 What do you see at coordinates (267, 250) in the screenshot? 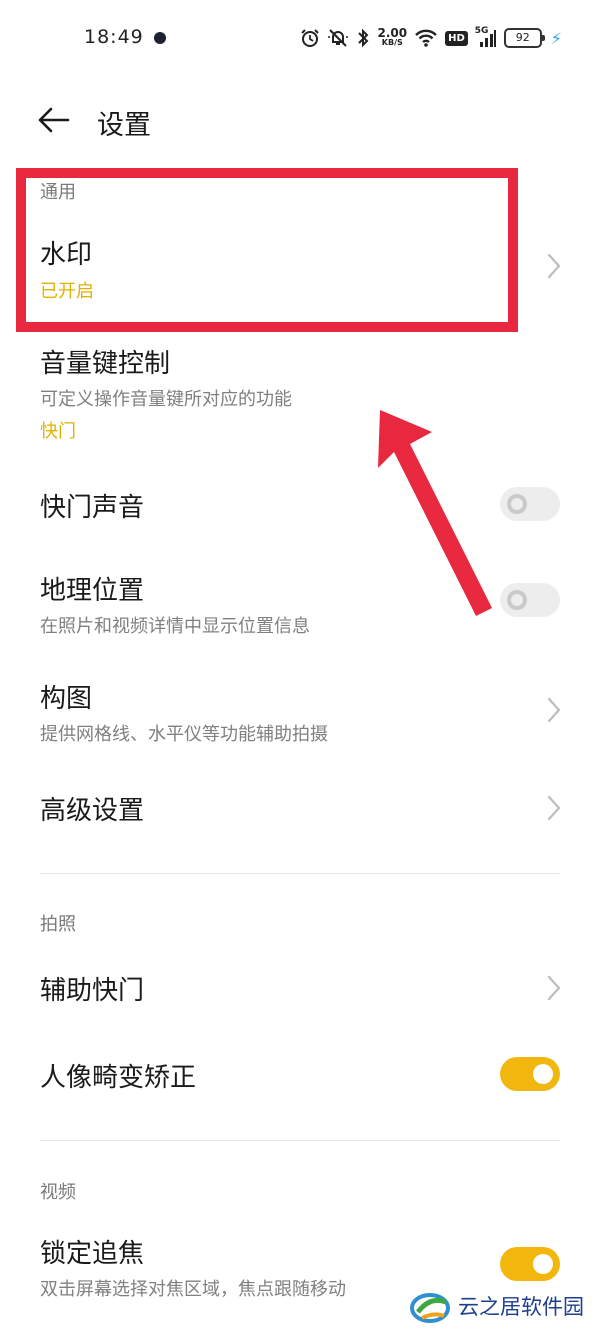
I see `annotation-highlight-box` at bounding box center [267, 250].